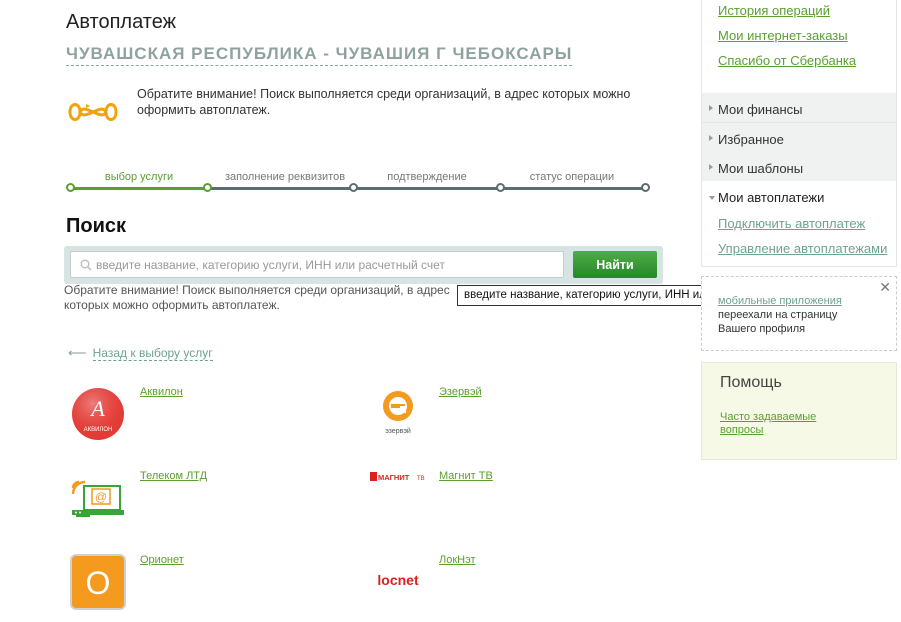  What do you see at coordinates (394, 477) in the screenshot?
I see `svg-text: МАГНИТ` at bounding box center [394, 477].